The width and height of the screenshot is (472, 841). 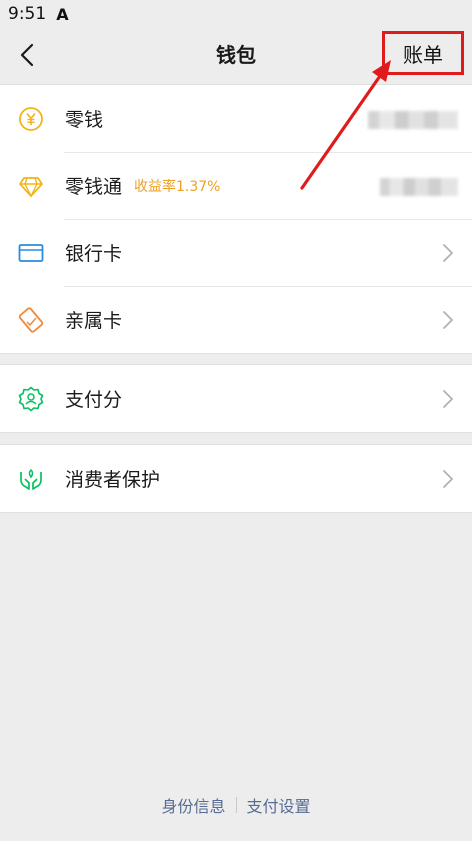 I want to click on row-label: 零钱, so click(x=84, y=120).